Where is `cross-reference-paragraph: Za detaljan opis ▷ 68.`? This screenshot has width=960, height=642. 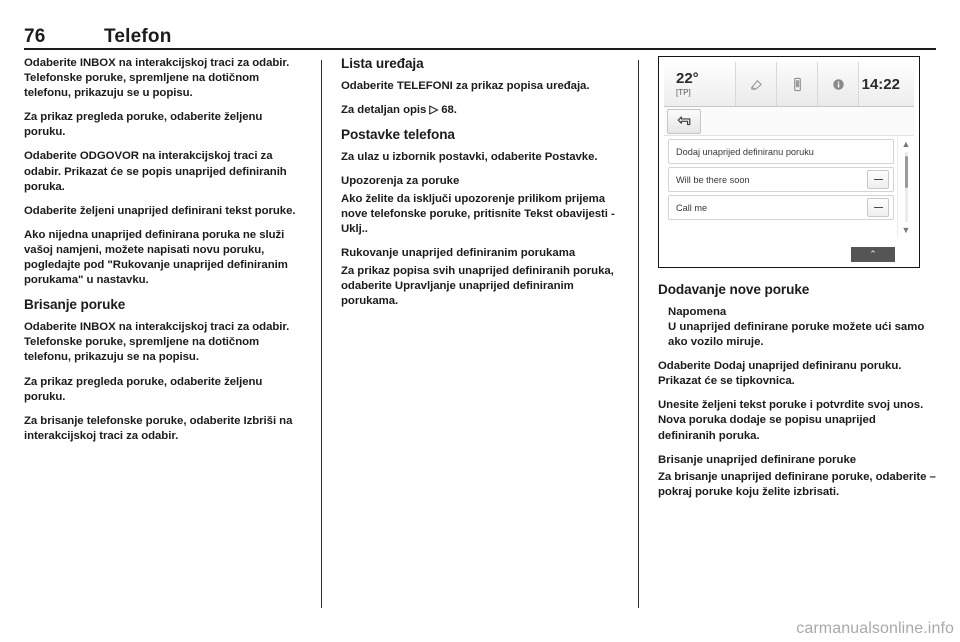 cross-reference-paragraph: Za detaljan opis ▷ 68. is located at coordinates (480, 110).